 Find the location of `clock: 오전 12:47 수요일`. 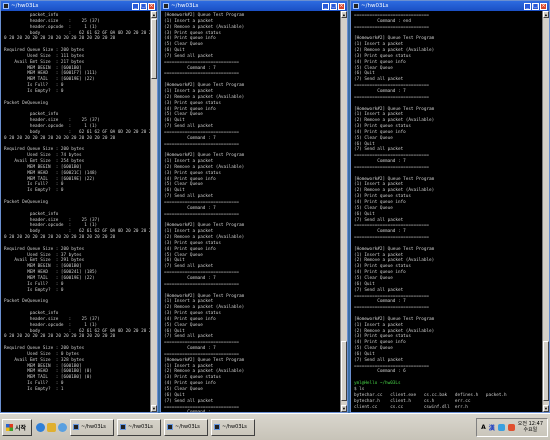

clock: 오전 12:47 수요일 is located at coordinates (530, 427).